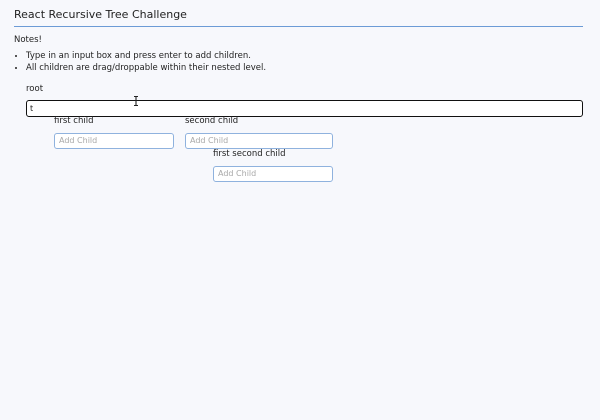 The image size is (600, 420). I want to click on node-label-first-child: first child, so click(74, 121).